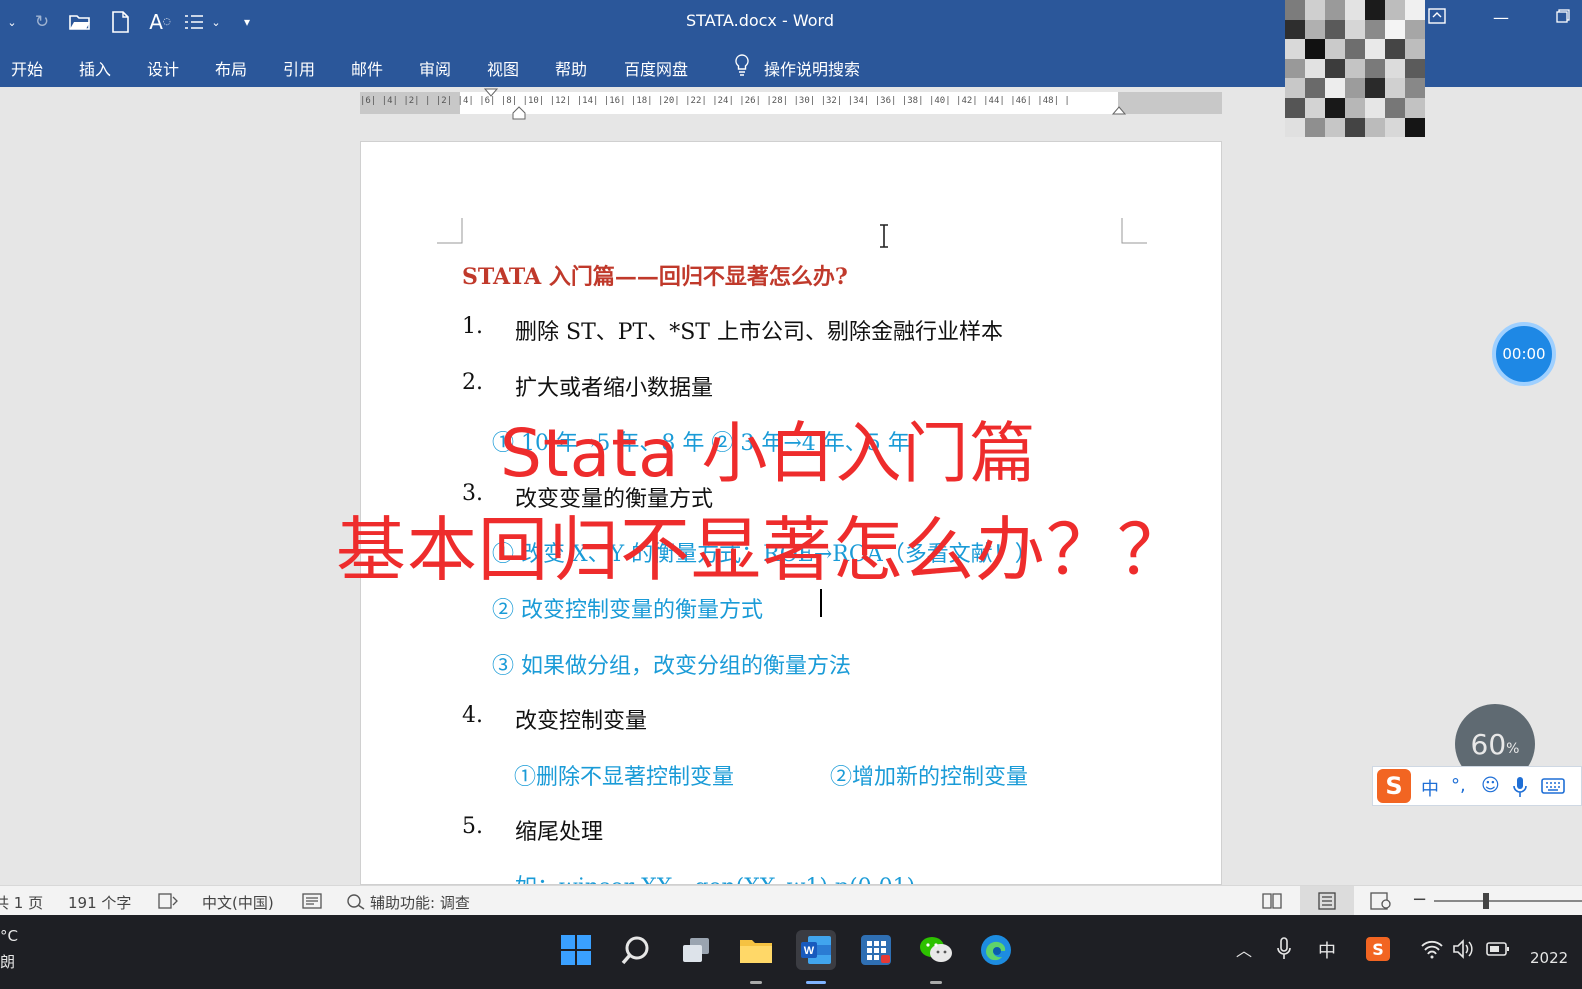 This screenshot has height=989, width=1582. Describe the element at coordinates (656, 68) in the screenshot. I see `tab-baidu-netdisk: 百度网盘` at that location.